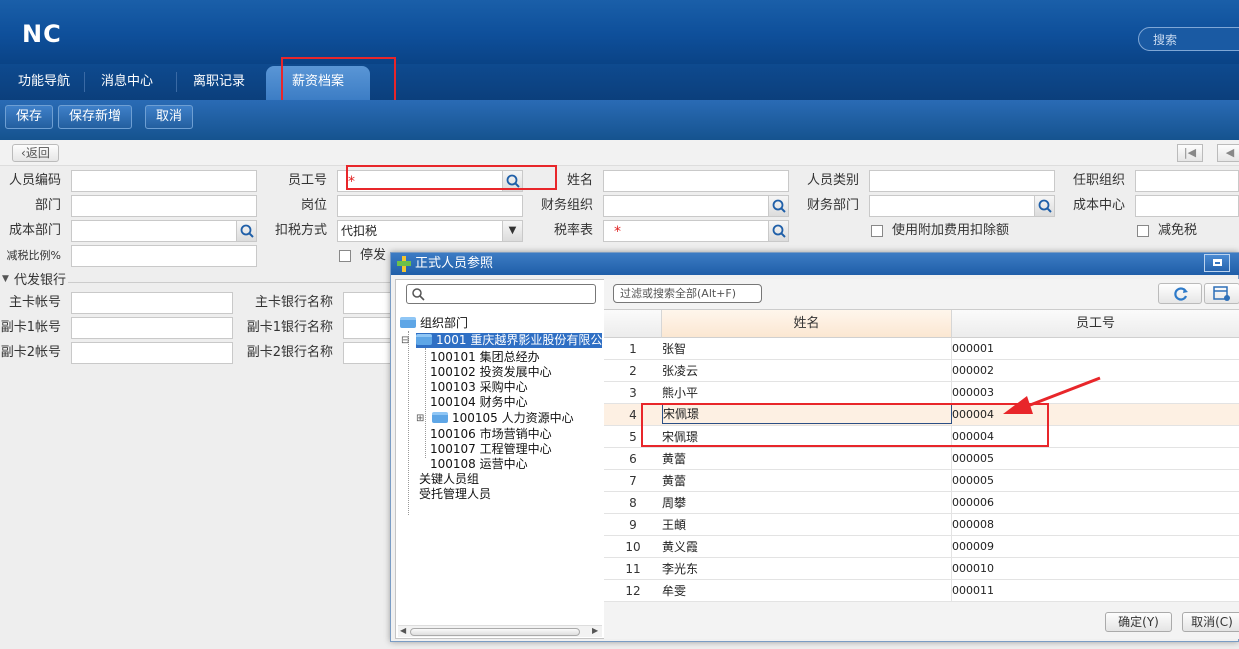 The width and height of the screenshot is (1239, 649). What do you see at coordinates (617, 232) in the screenshot?
I see `required-mark: *` at bounding box center [617, 232].